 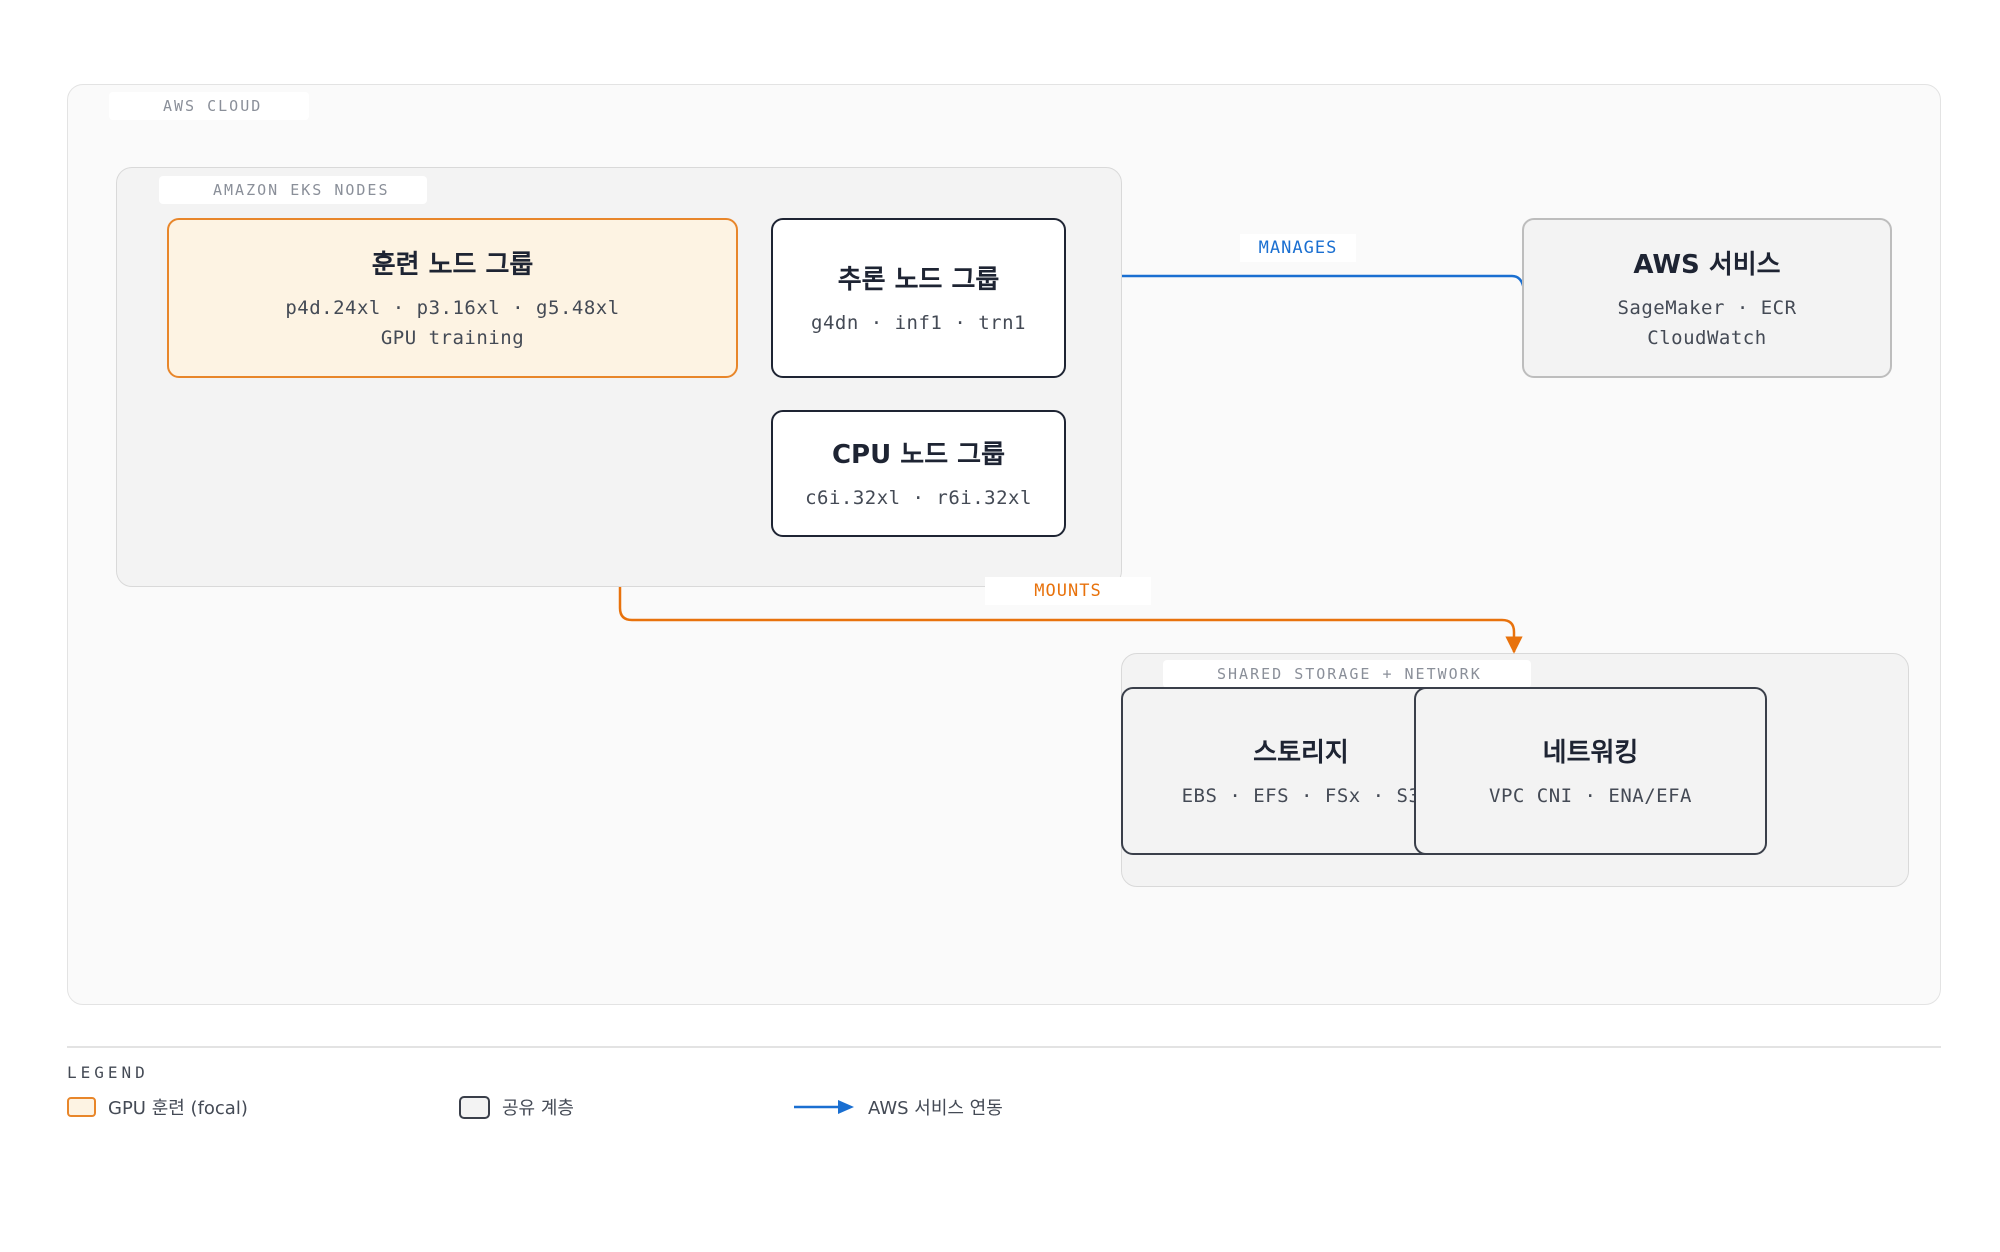 I want to click on aws-services-line-1: SageMaker · ECR, so click(x=1707, y=307).